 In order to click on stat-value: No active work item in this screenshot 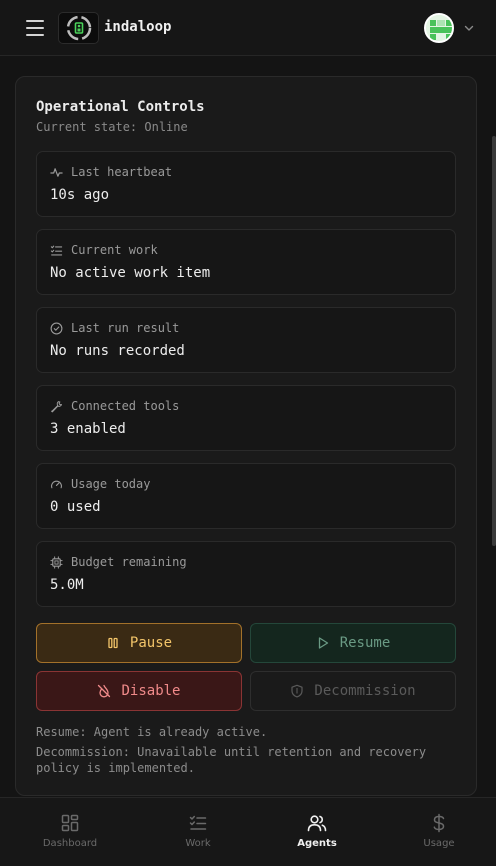, I will do `click(130, 273)`.